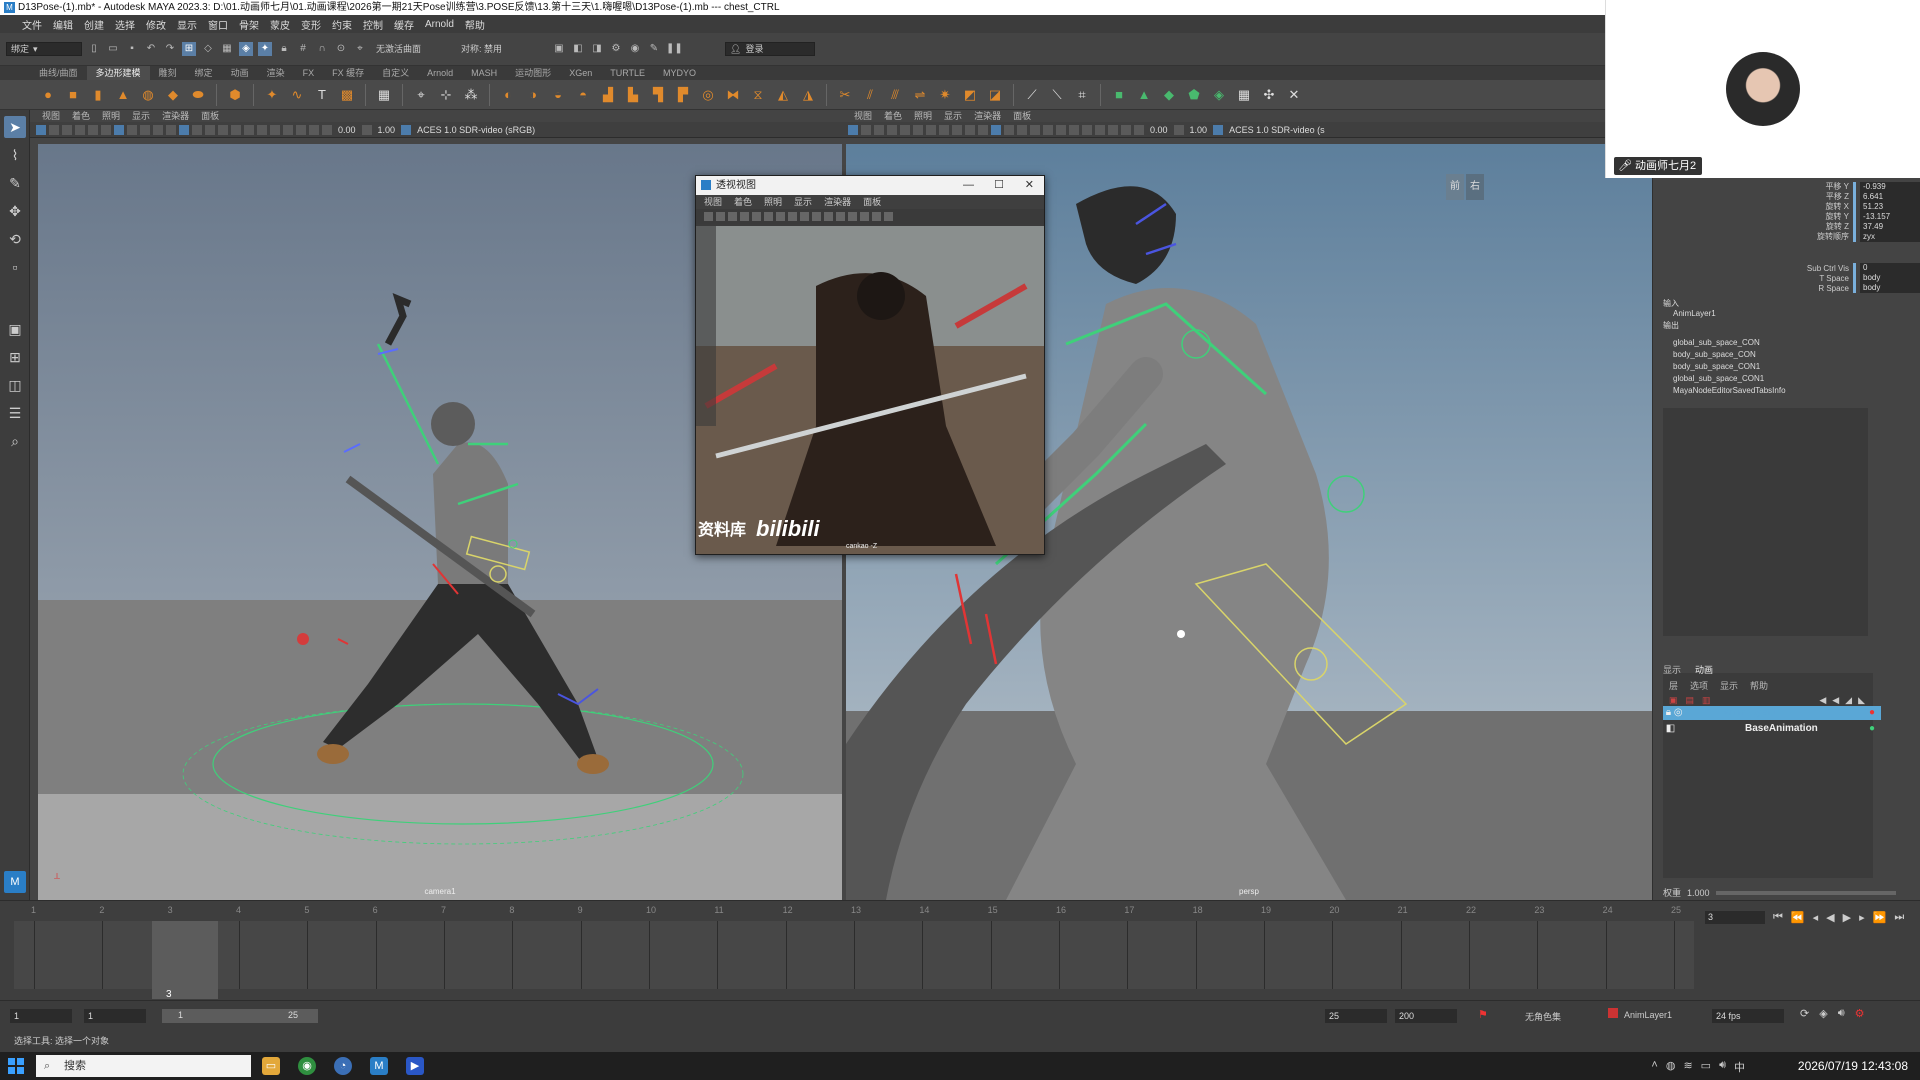 Image resolution: width=1920 pixels, height=1080 pixels. What do you see at coordinates (322, 49) in the screenshot?
I see `snap-curve-icon: ∩` at bounding box center [322, 49].